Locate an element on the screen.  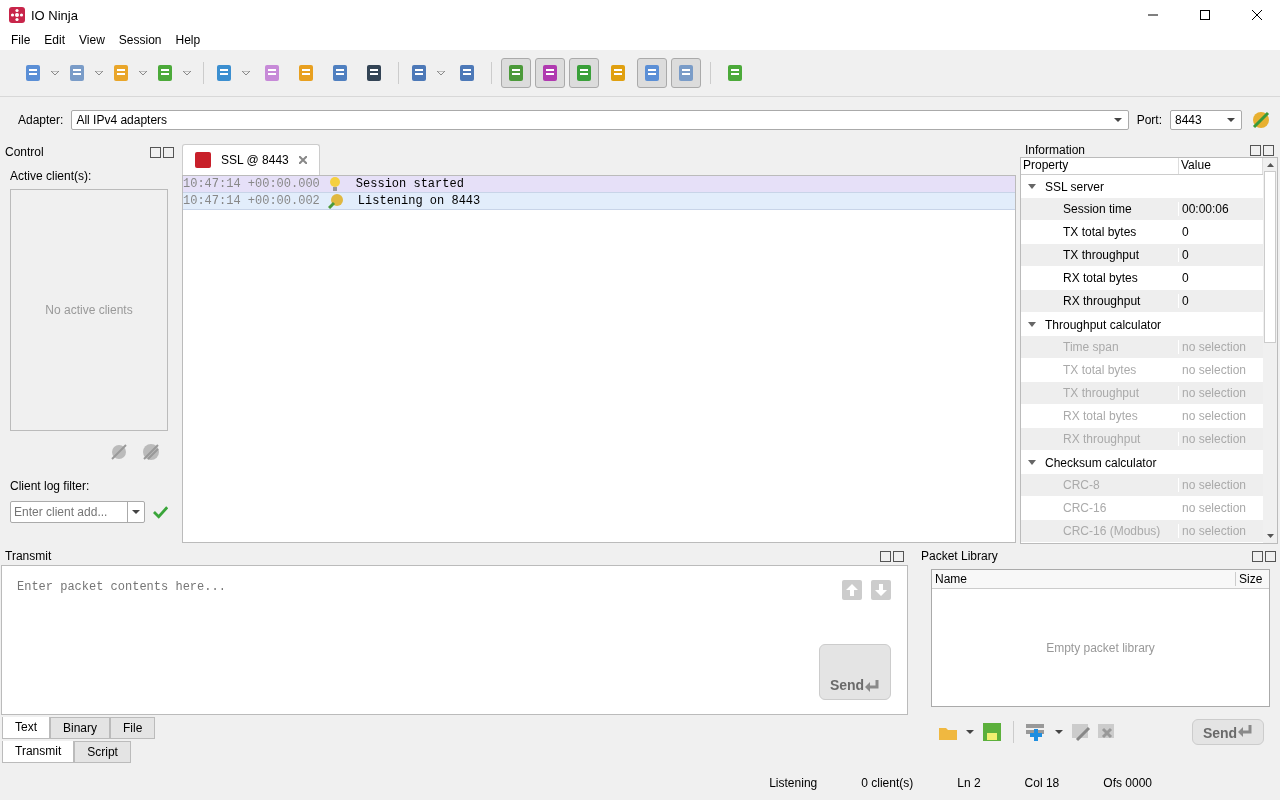
port-dropdown: 8443 is located at coordinates (1206, 120).